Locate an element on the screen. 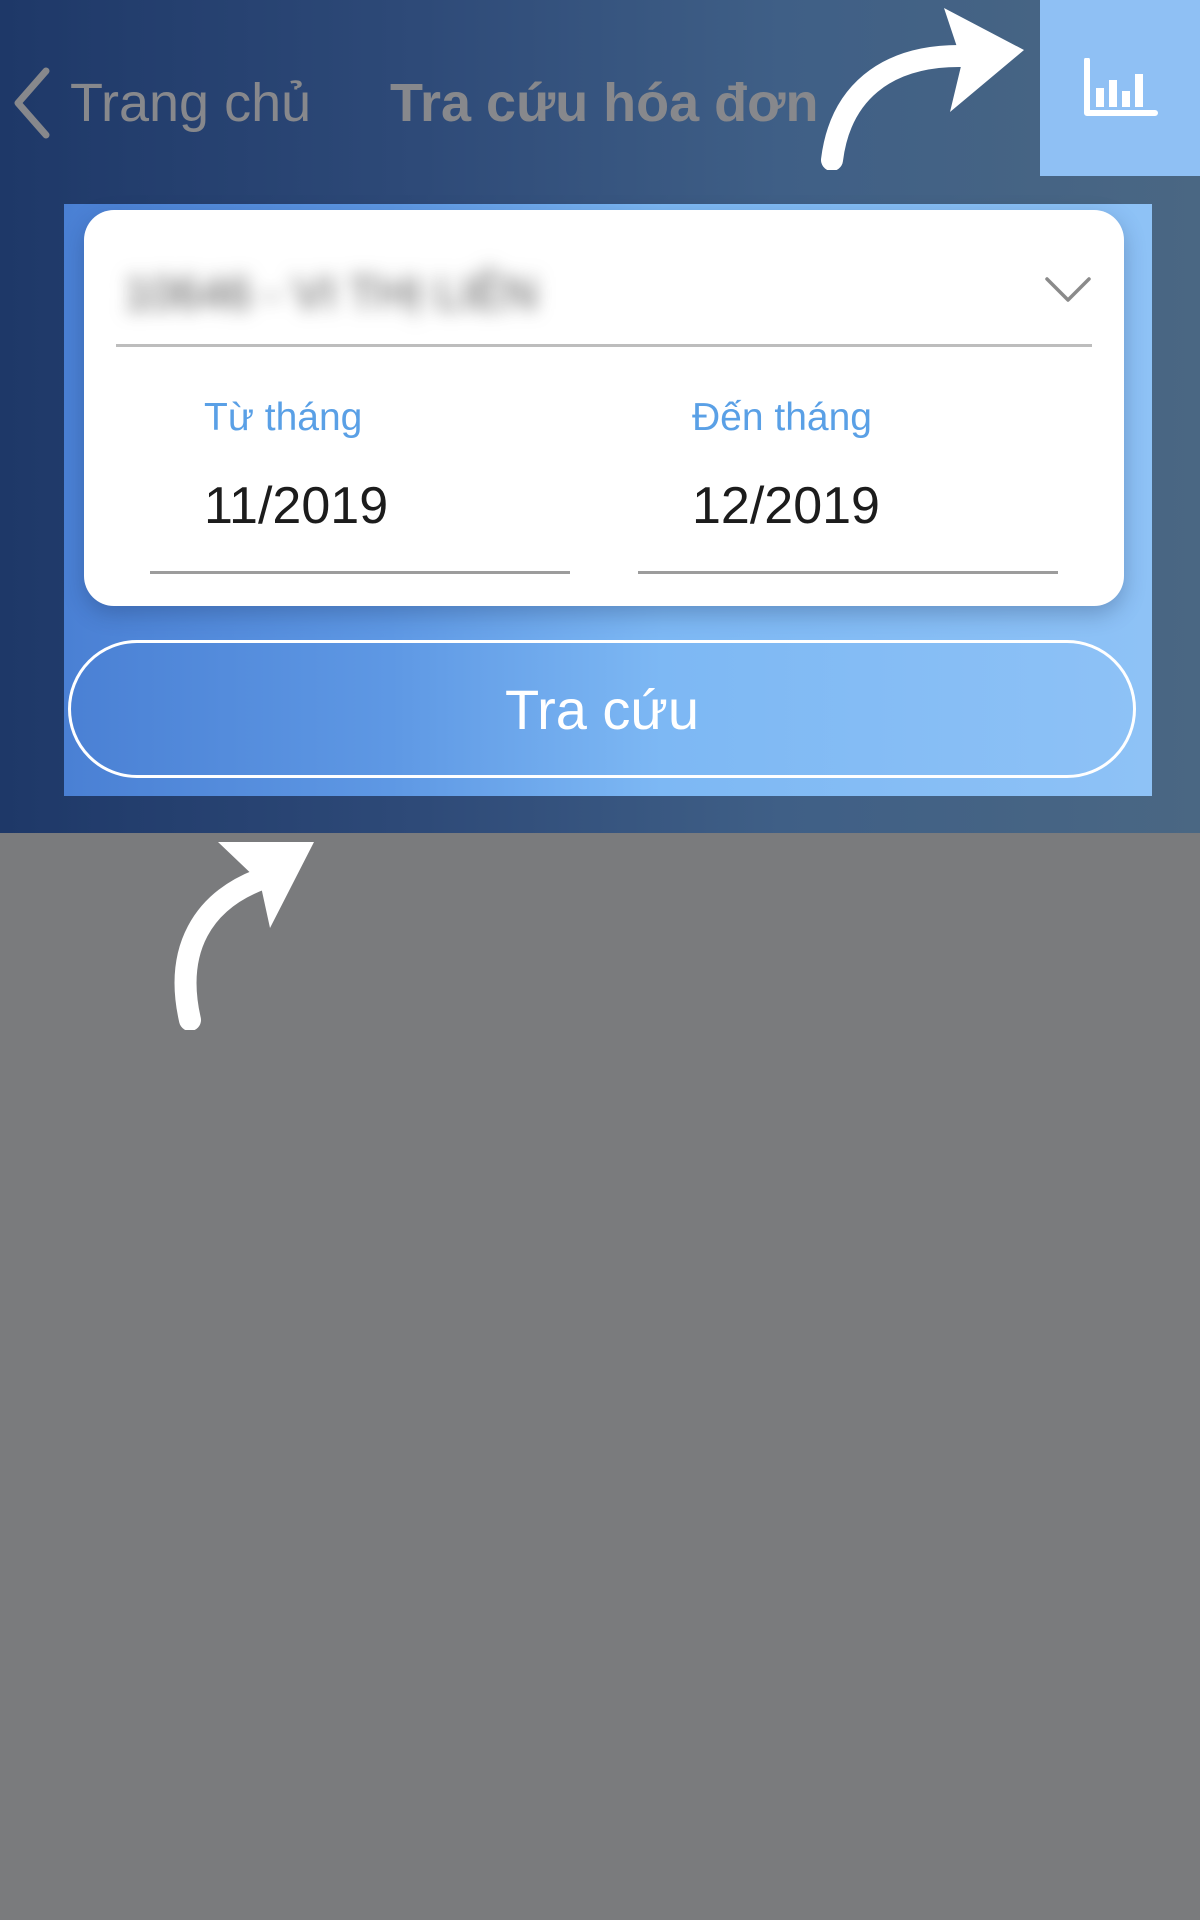 This screenshot has width=1200, height=1920. from-month-underline is located at coordinates (360, 572).